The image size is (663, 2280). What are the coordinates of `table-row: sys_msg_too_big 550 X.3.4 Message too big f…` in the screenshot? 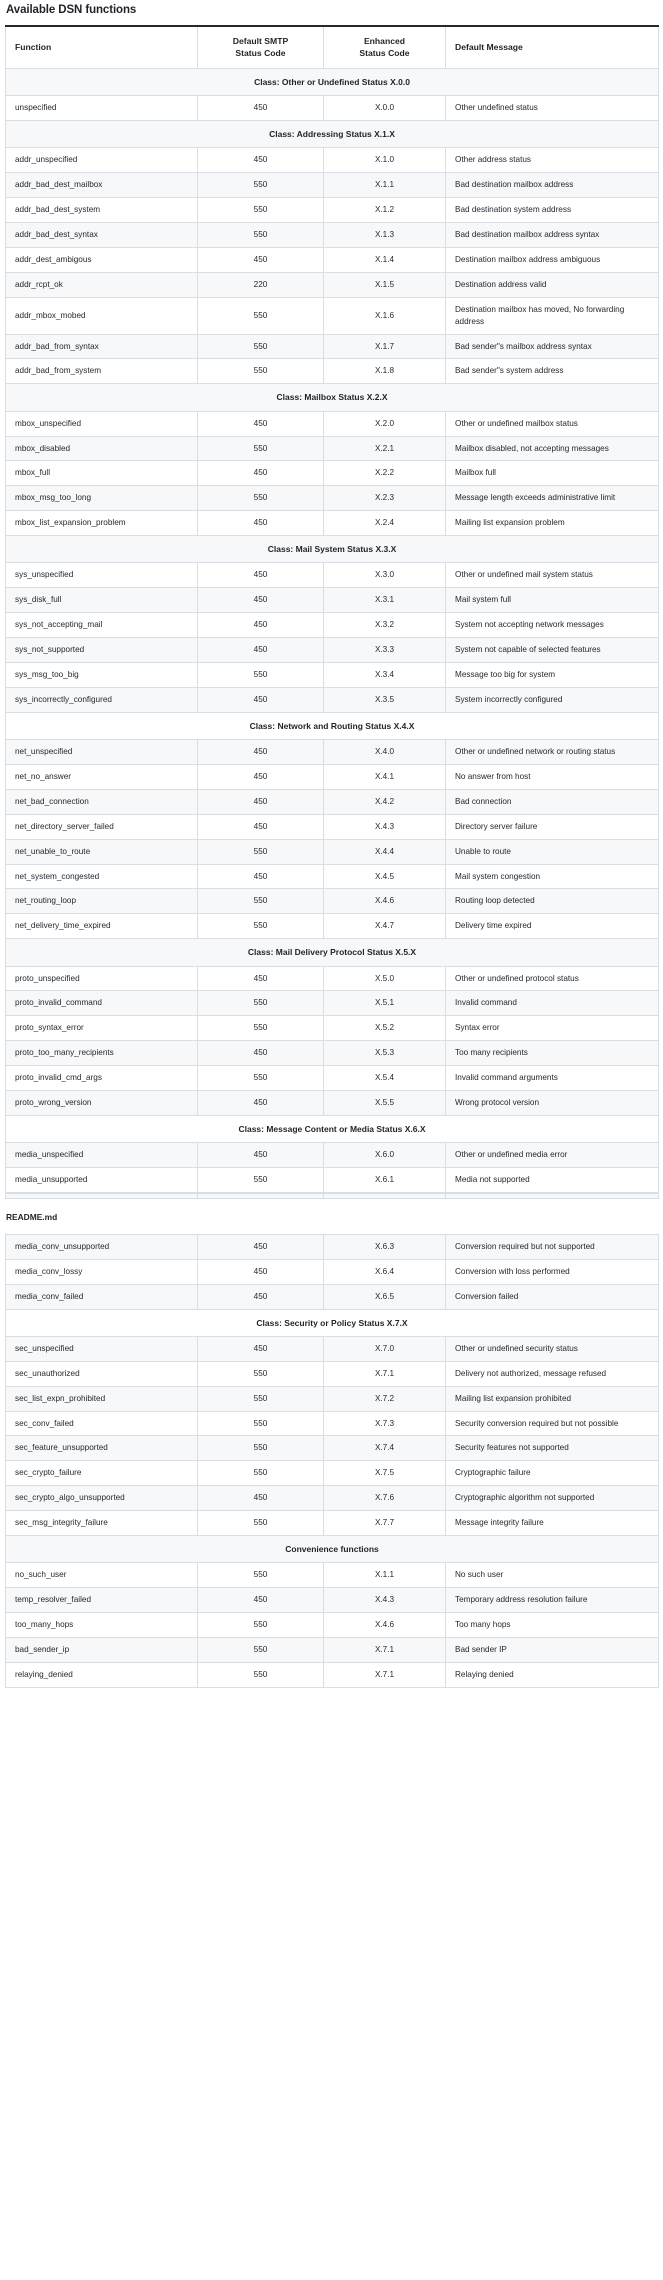 It's located at (332, 674).